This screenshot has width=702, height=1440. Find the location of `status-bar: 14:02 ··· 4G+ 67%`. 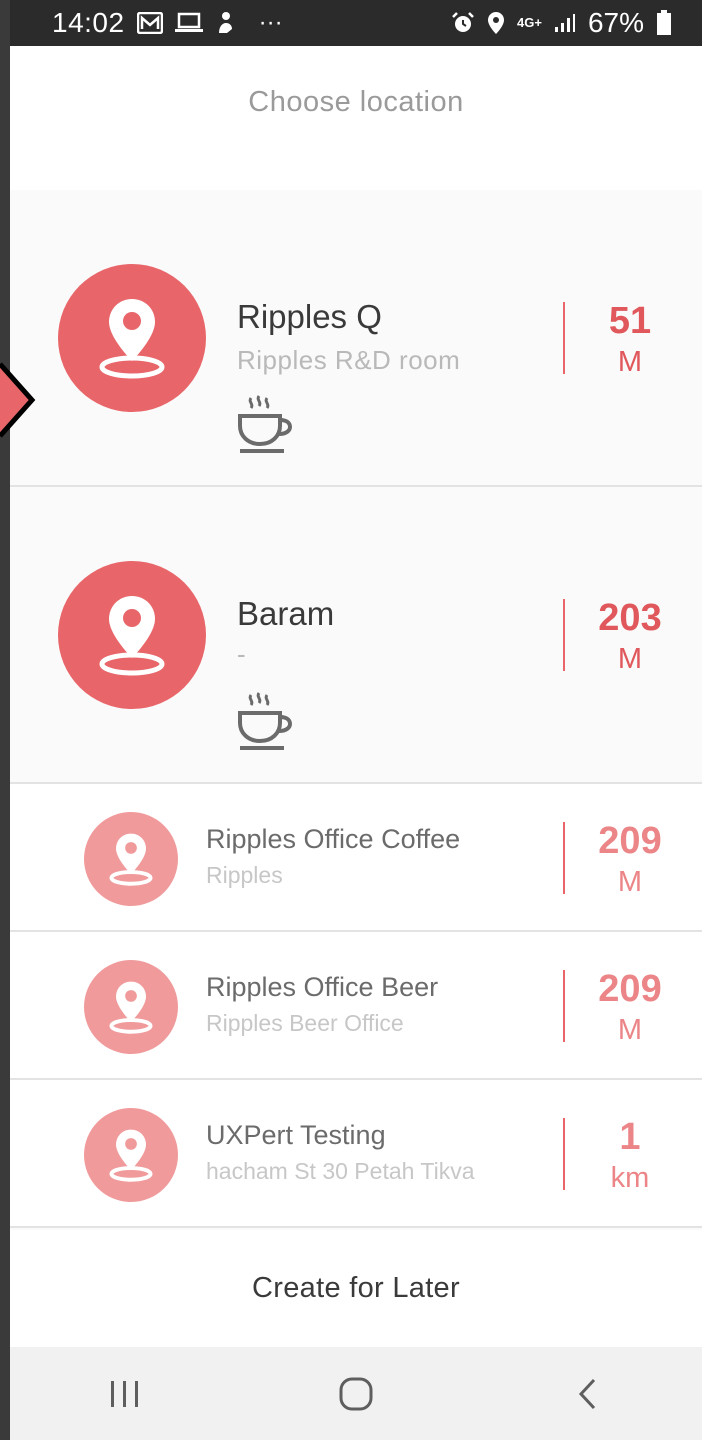

status-bar: 14:02 ··· 4G+ 67% is located at coordinates (356, 23).